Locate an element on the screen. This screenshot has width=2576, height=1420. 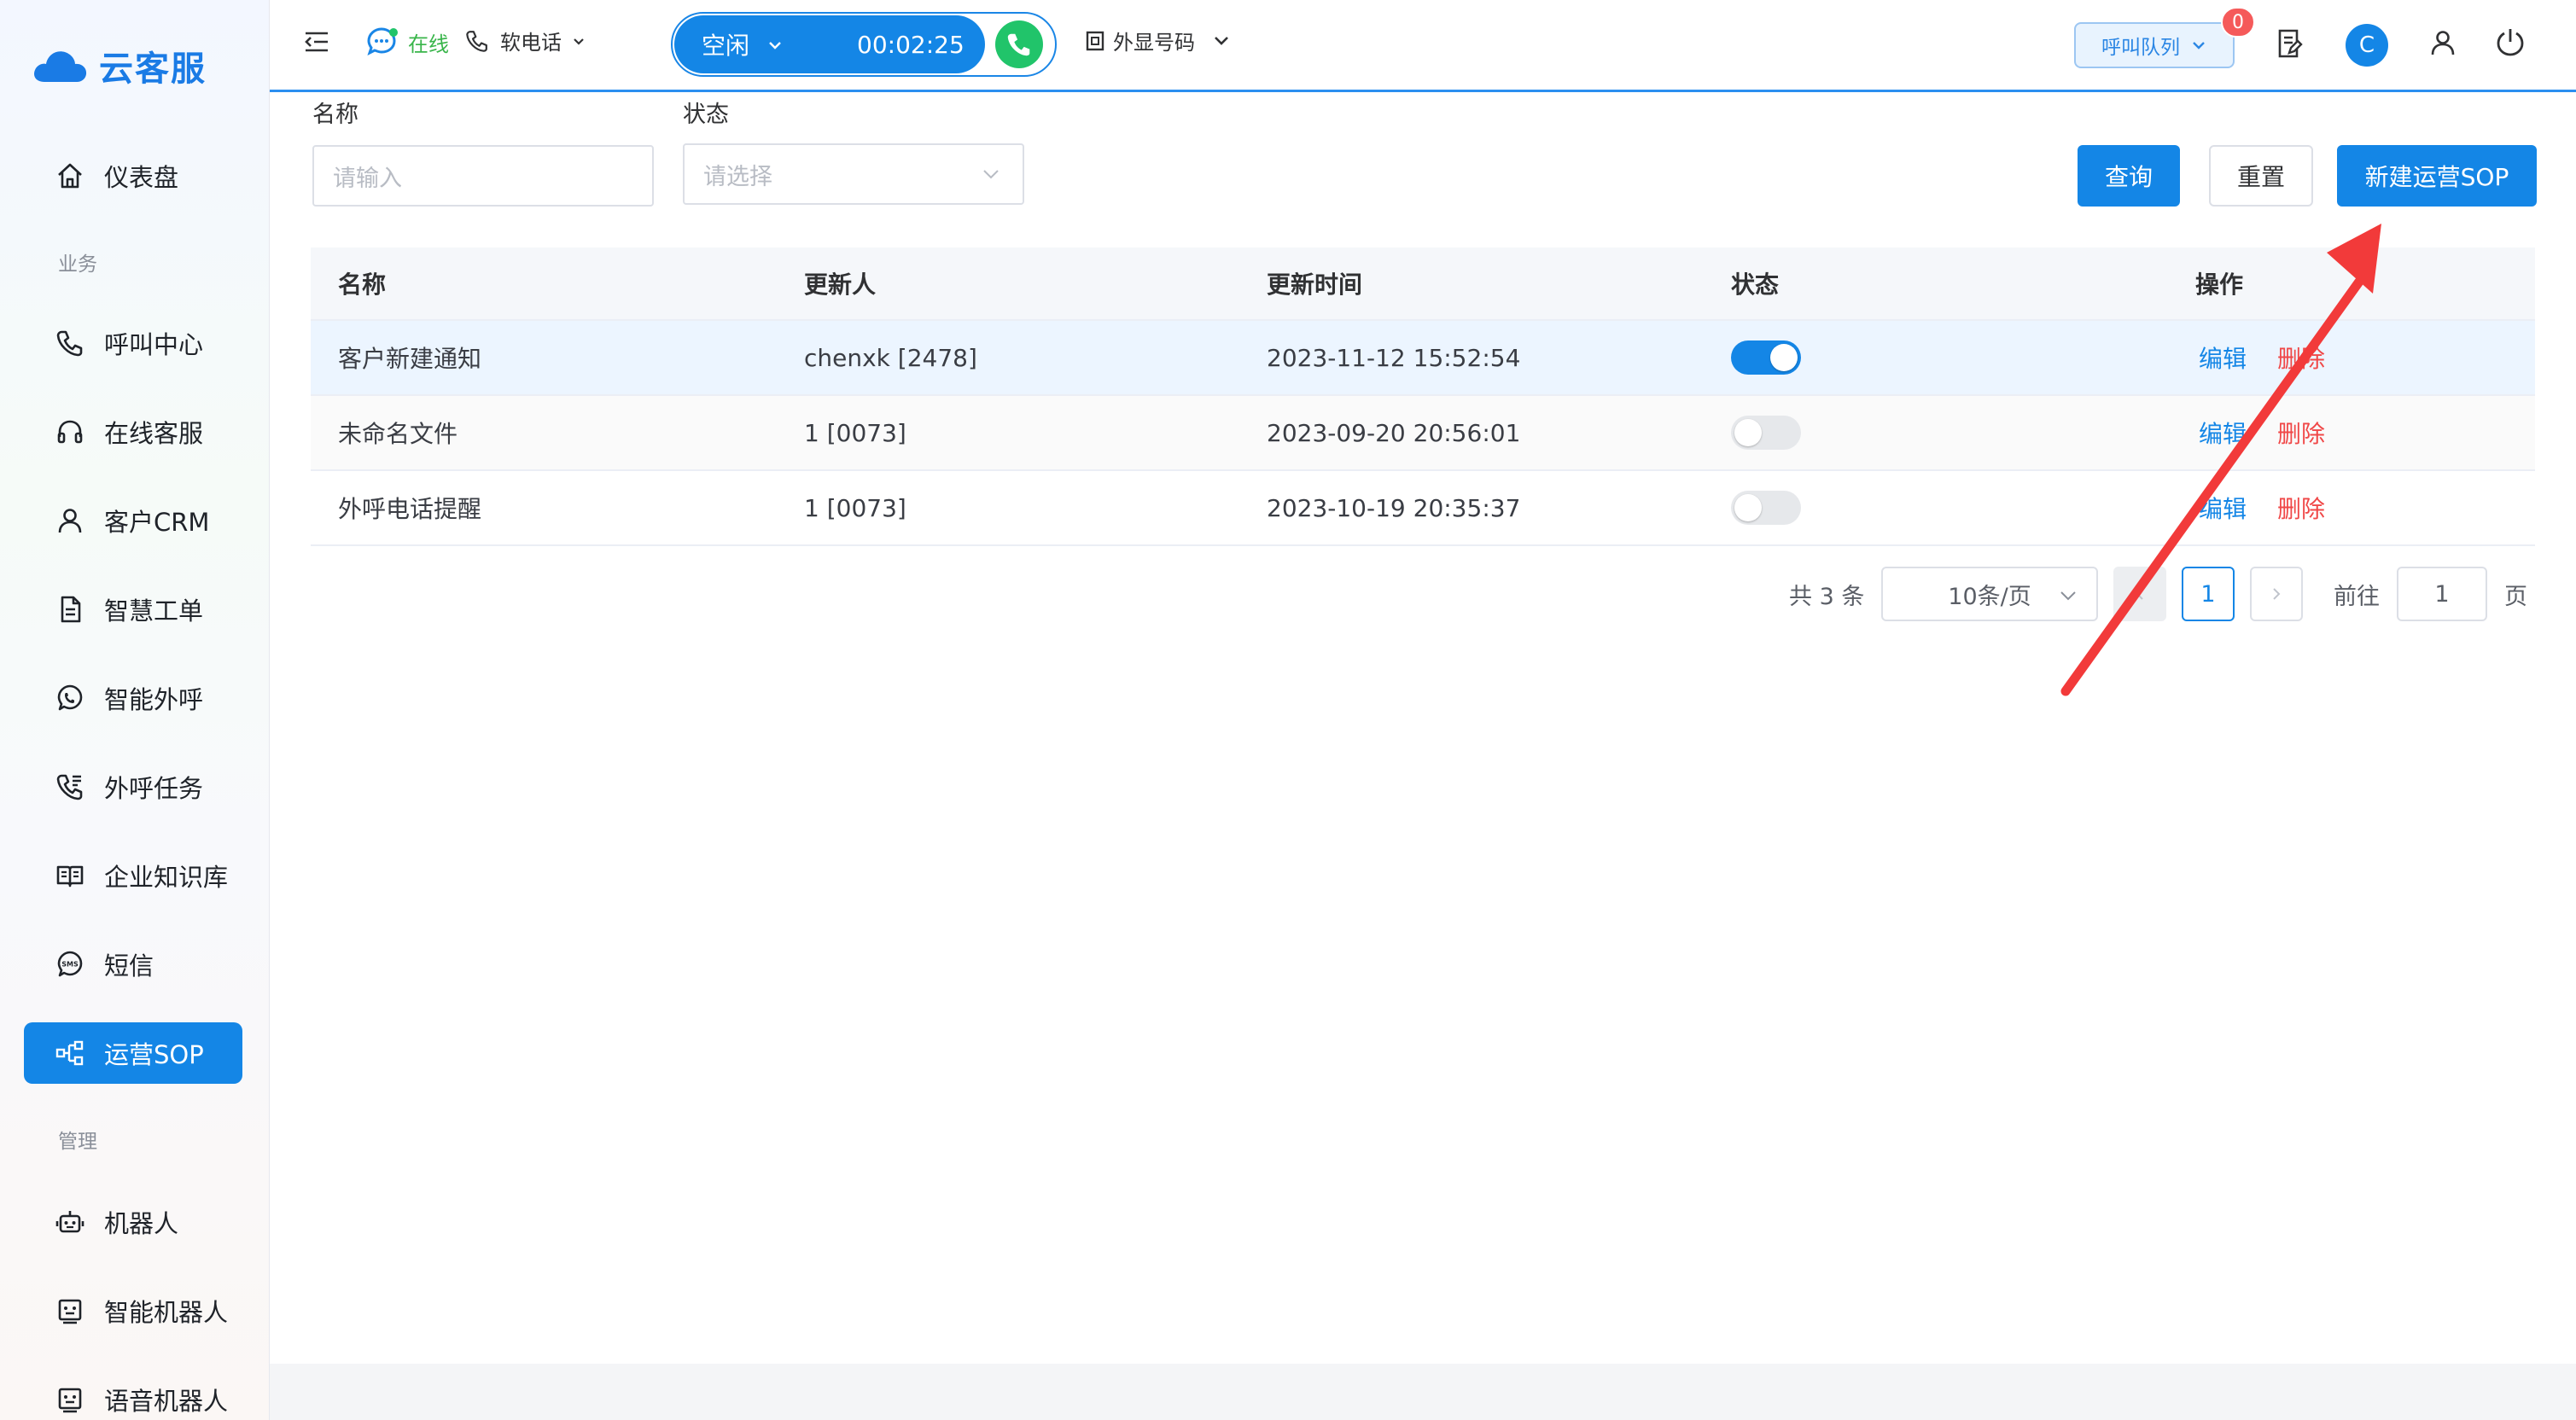
robot-icon is located at coordinates (70, 1222).